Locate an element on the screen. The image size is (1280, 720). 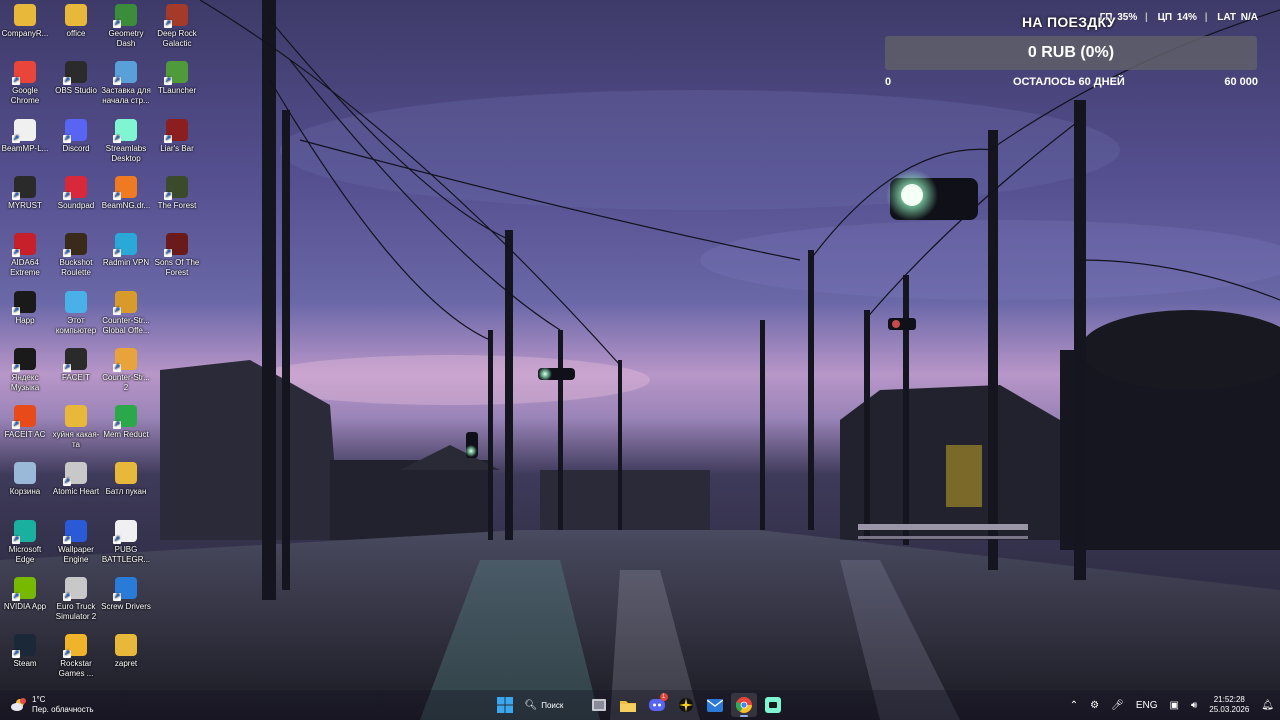
radmin-vpn-icon: ↗ is located at coordinates (125, 245).